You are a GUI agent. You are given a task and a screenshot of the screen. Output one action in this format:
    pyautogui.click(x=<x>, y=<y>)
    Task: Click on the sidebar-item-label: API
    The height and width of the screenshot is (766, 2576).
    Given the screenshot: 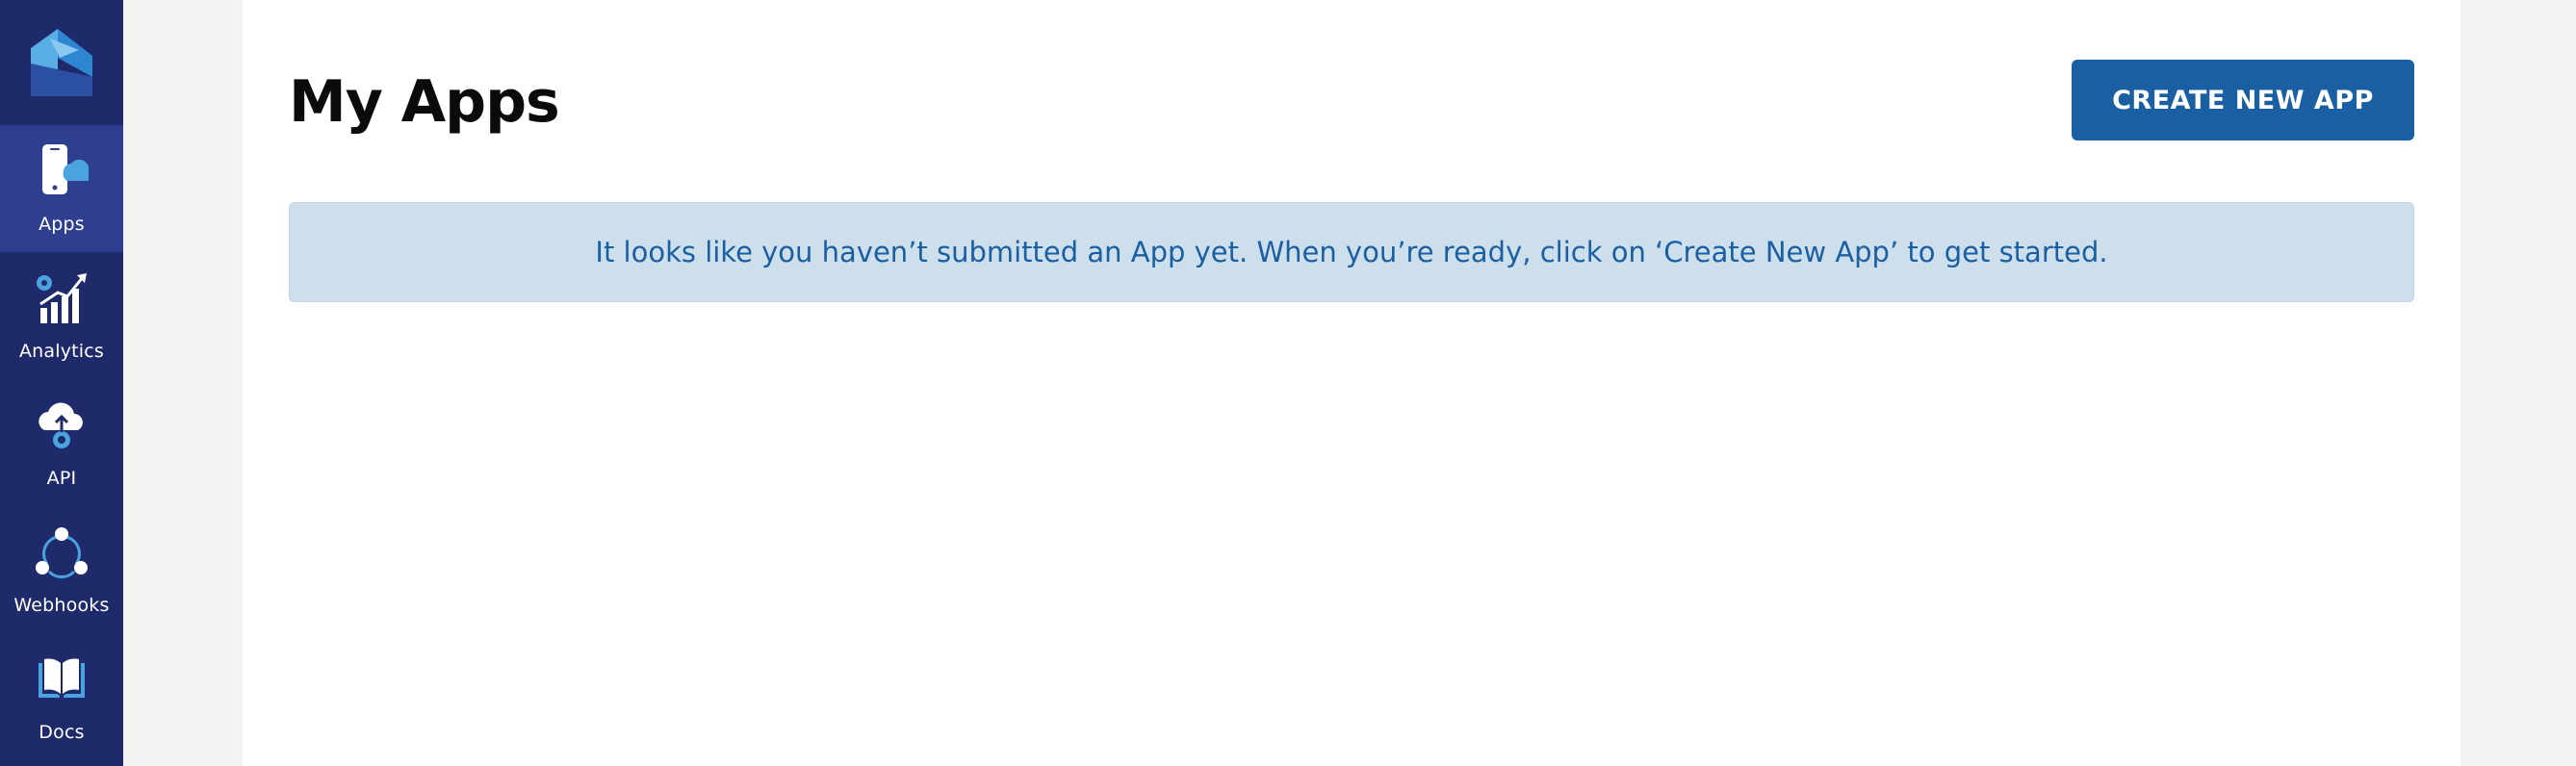 What is the action you would take?
    pyautogui.click(x=62, y=479)
    